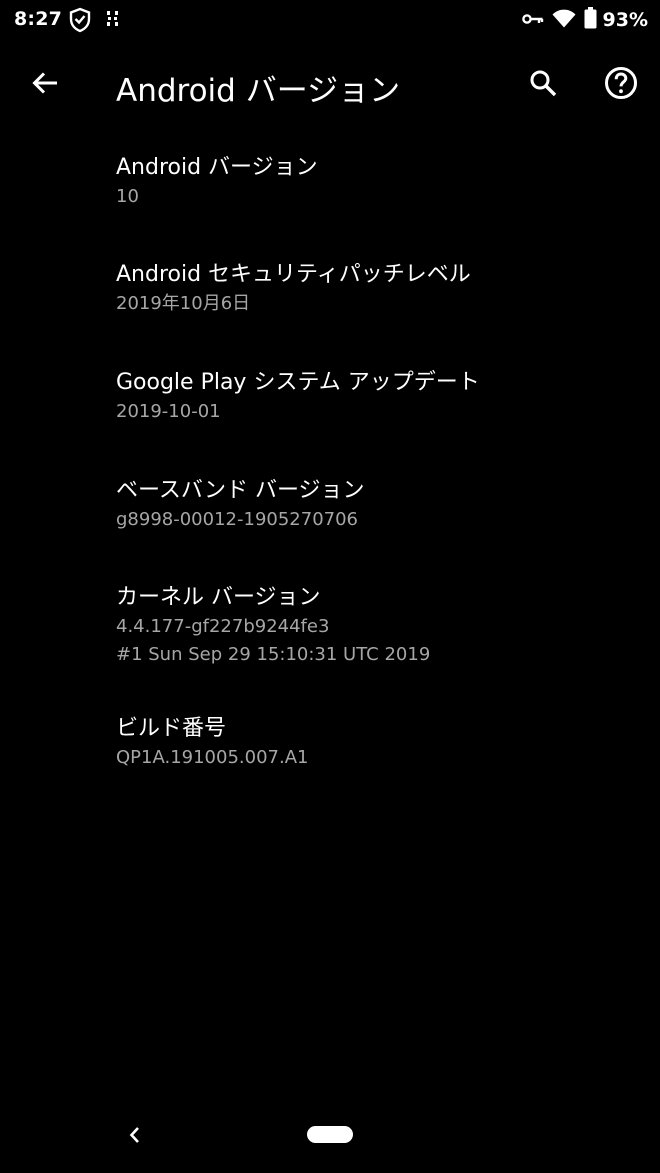 The image size is (660, 1173). What do you see at coordinates (330, 289) in the screenshot?
I see `list-item-security-patch: Android セキュリティパッチレベル 2019年10月6日` at bounding box center [330, 289].